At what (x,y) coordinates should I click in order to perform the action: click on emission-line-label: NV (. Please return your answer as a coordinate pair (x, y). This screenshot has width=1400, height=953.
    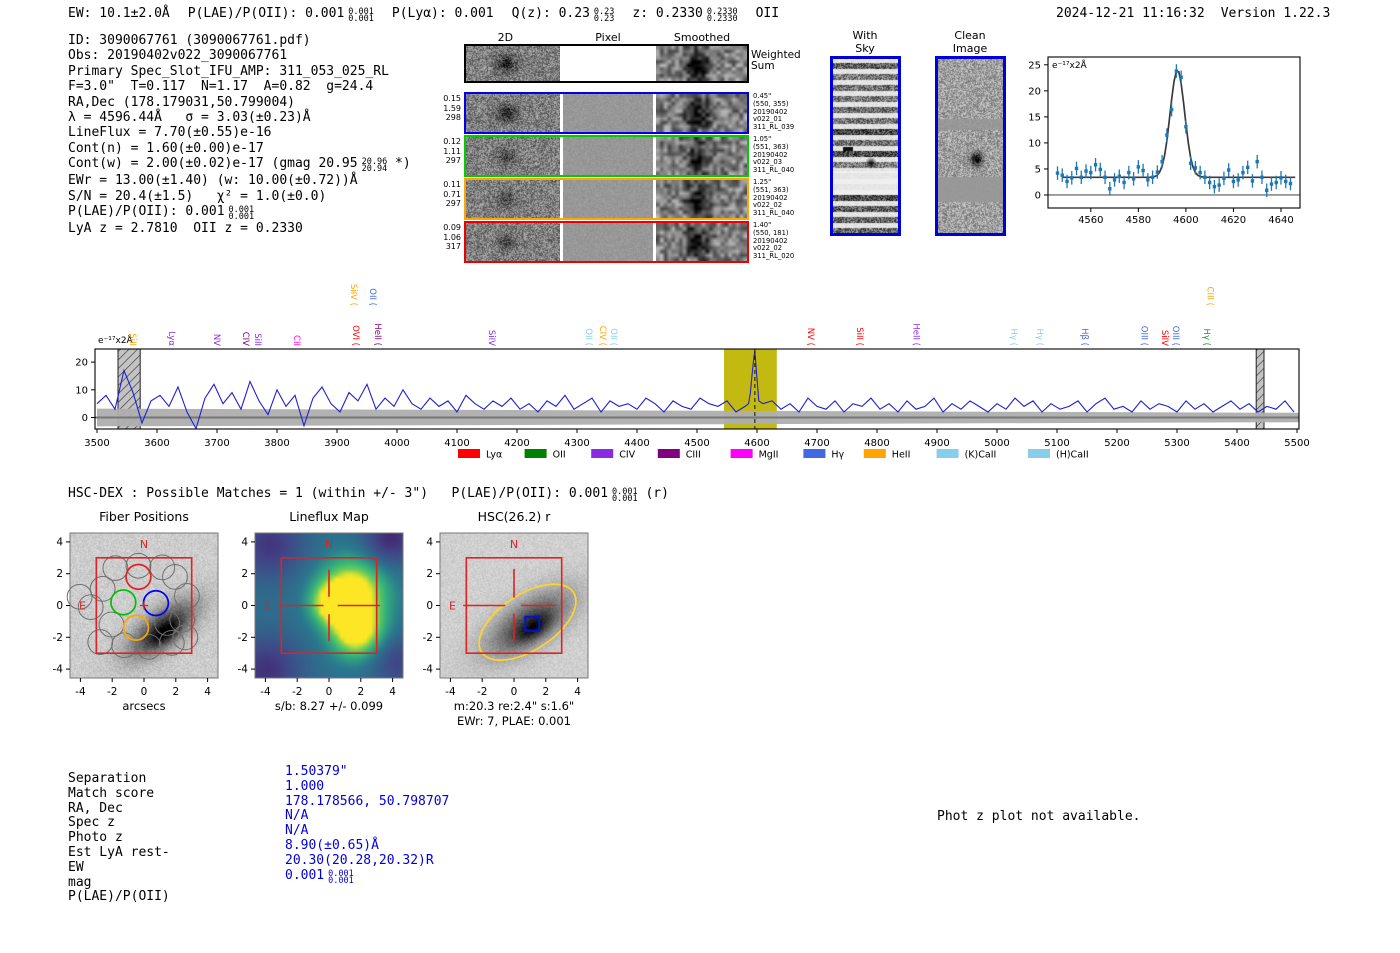
    Looking at the image, I should click on (810, 337).